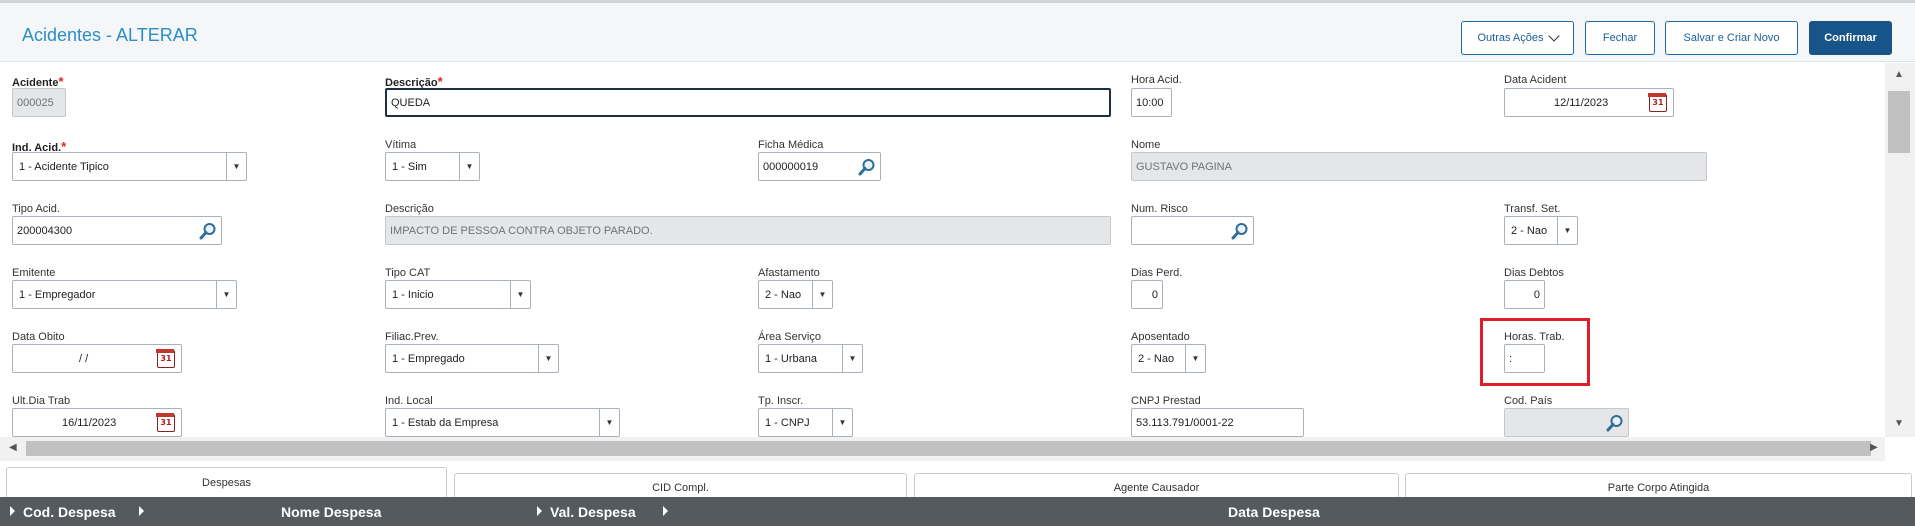 The image size is (1915, 526). I want to click on ind-acid-select: 1 - Acidente Tipico ▼, so click(129, 166).